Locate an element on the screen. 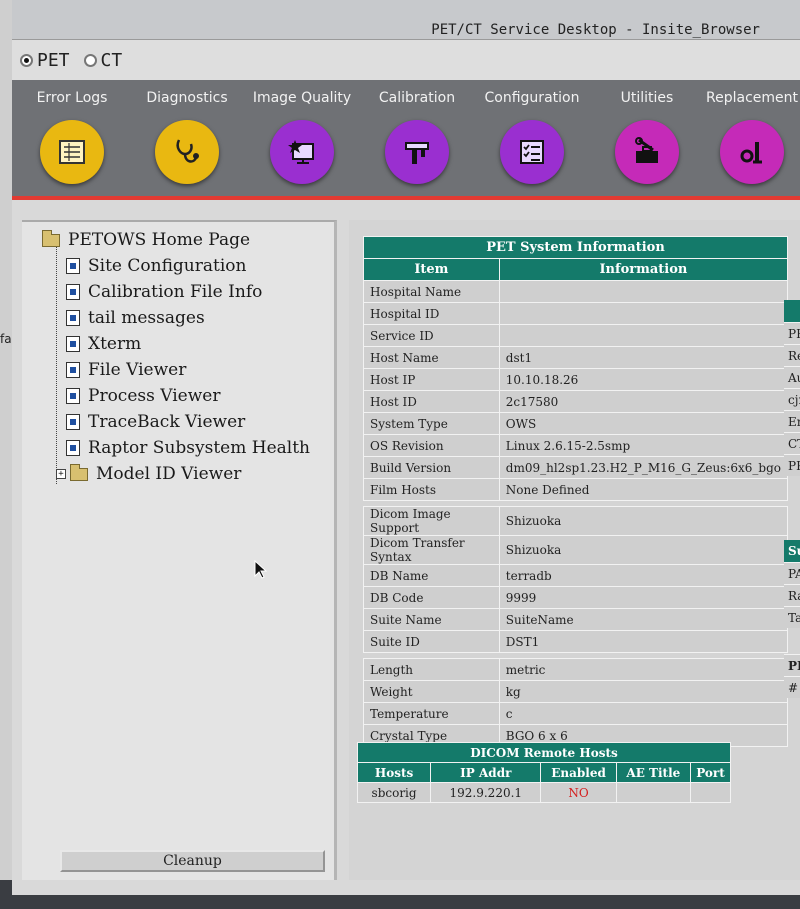  expand-icon: + is located at coordinates (61, 474).